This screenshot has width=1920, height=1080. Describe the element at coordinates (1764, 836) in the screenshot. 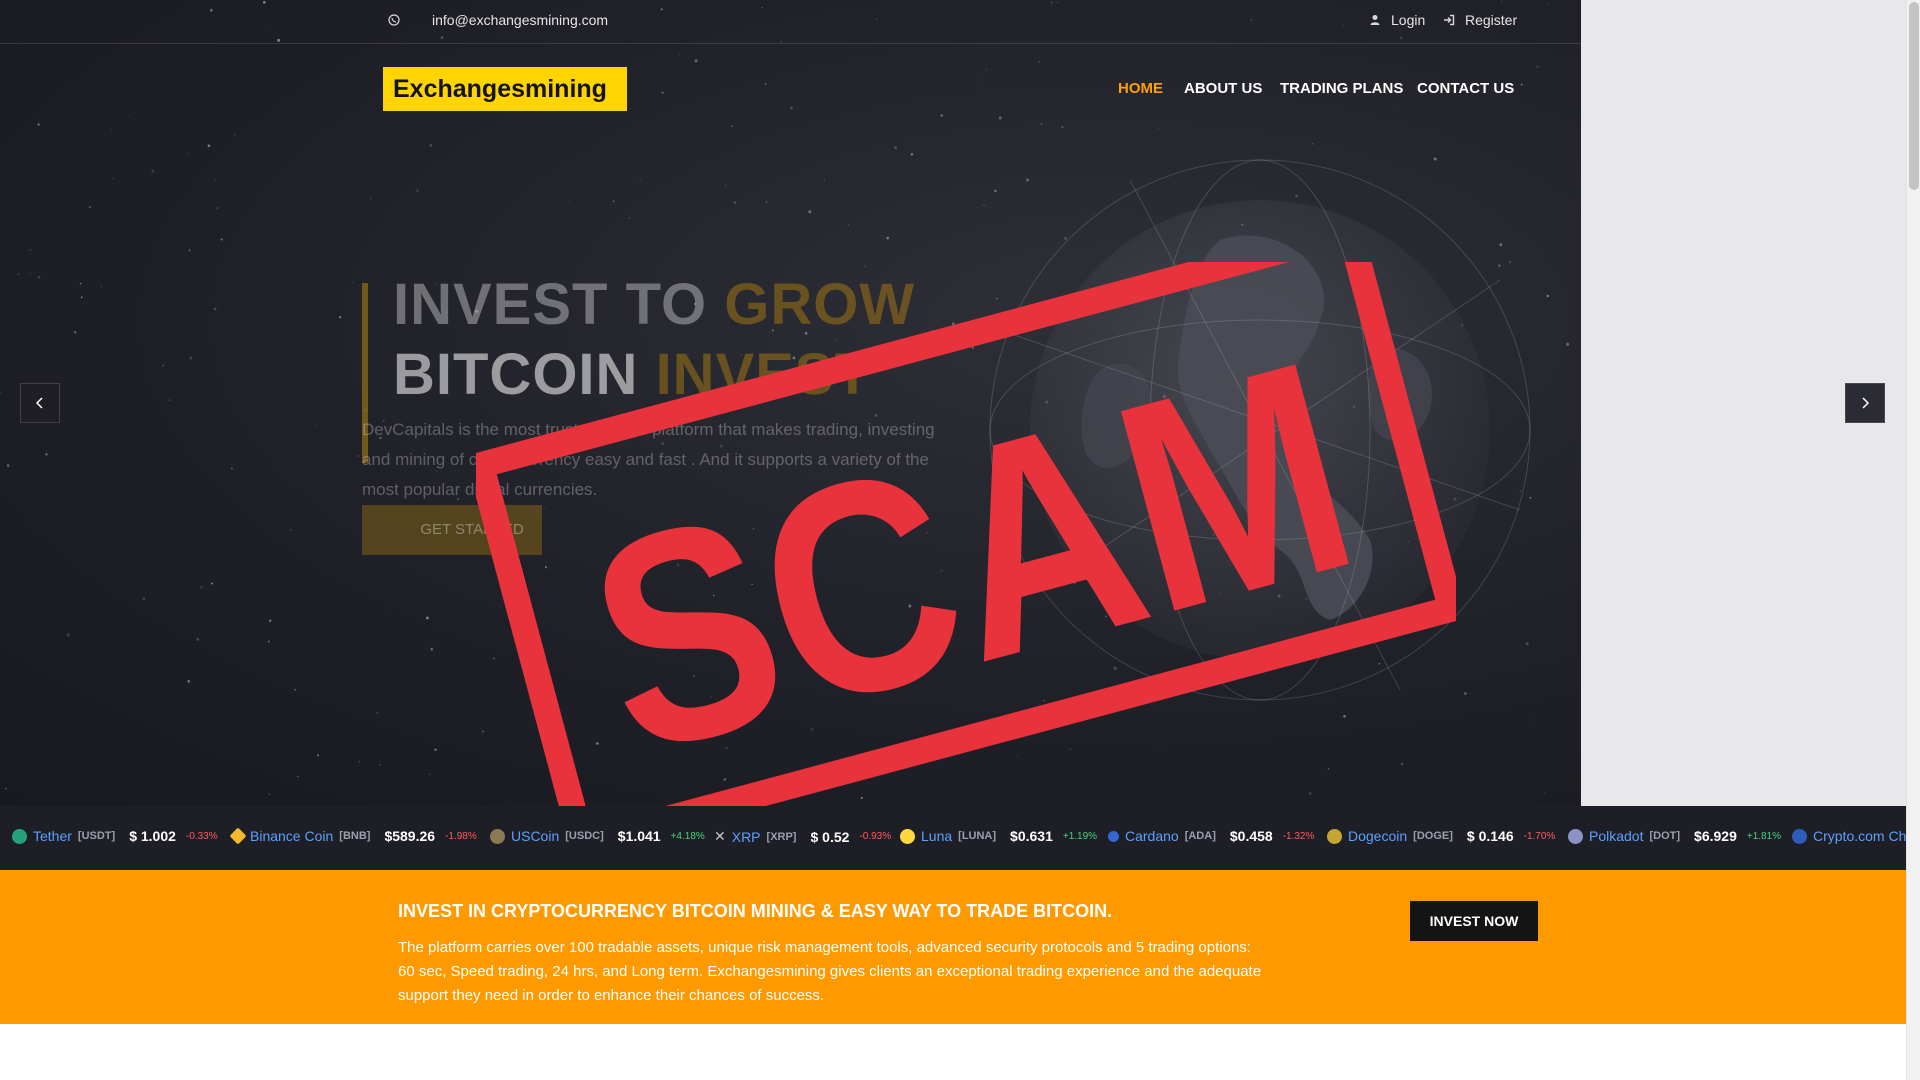

I see `ticker-change: +1.81%` at that location.